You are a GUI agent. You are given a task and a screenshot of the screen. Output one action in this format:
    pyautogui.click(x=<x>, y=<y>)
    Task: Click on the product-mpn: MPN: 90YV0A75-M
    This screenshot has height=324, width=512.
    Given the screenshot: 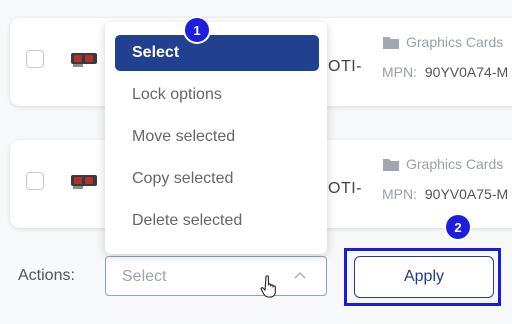 What is the action you would take?
    pyautogui.click(x=445, y=194)
    